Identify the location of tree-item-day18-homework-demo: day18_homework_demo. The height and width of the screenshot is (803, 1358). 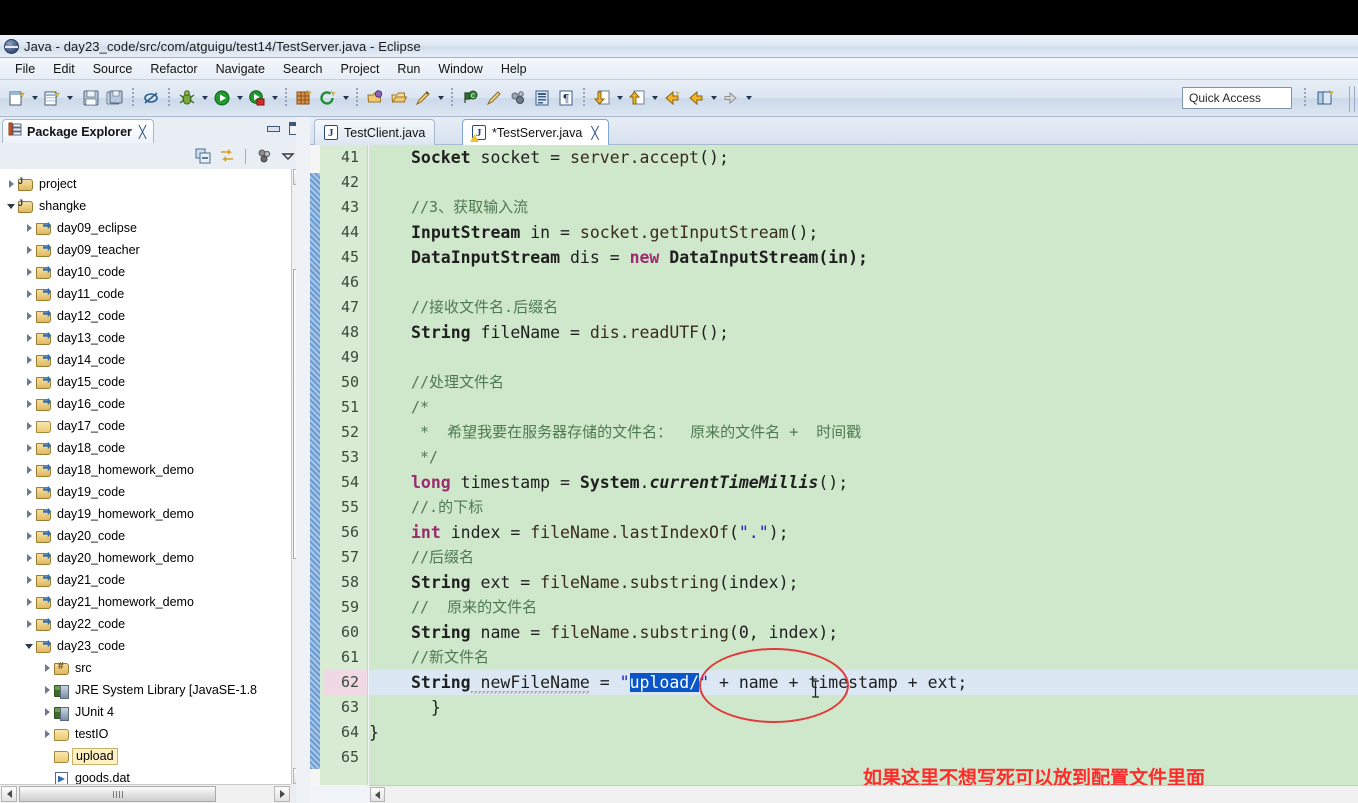
(144, 470).